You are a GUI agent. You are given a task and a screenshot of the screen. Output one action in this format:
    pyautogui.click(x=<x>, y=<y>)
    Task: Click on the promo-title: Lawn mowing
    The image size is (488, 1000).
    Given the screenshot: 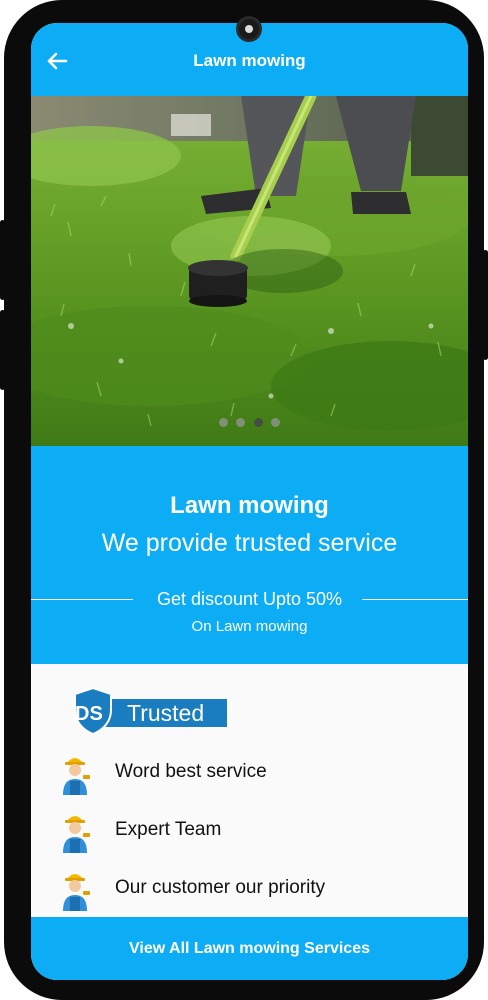 What is the action you would take?
    pyautogui.click(x=249, y=505)
    